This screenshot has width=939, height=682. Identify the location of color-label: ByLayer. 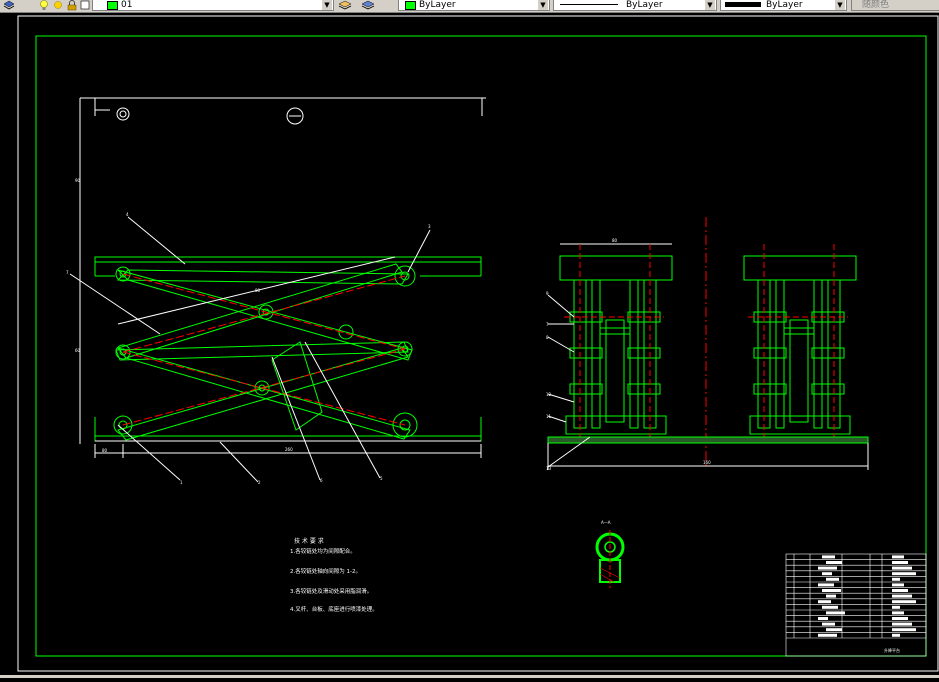
(437, 5).